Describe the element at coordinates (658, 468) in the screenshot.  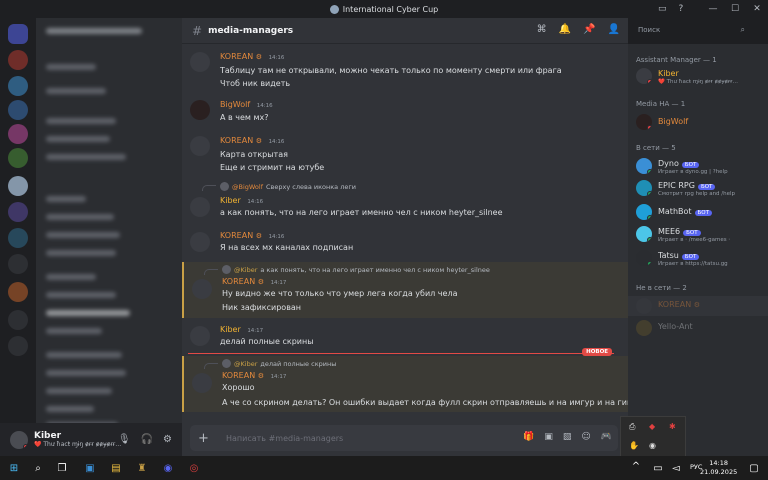
I see `network-icon: ▭` at that location.